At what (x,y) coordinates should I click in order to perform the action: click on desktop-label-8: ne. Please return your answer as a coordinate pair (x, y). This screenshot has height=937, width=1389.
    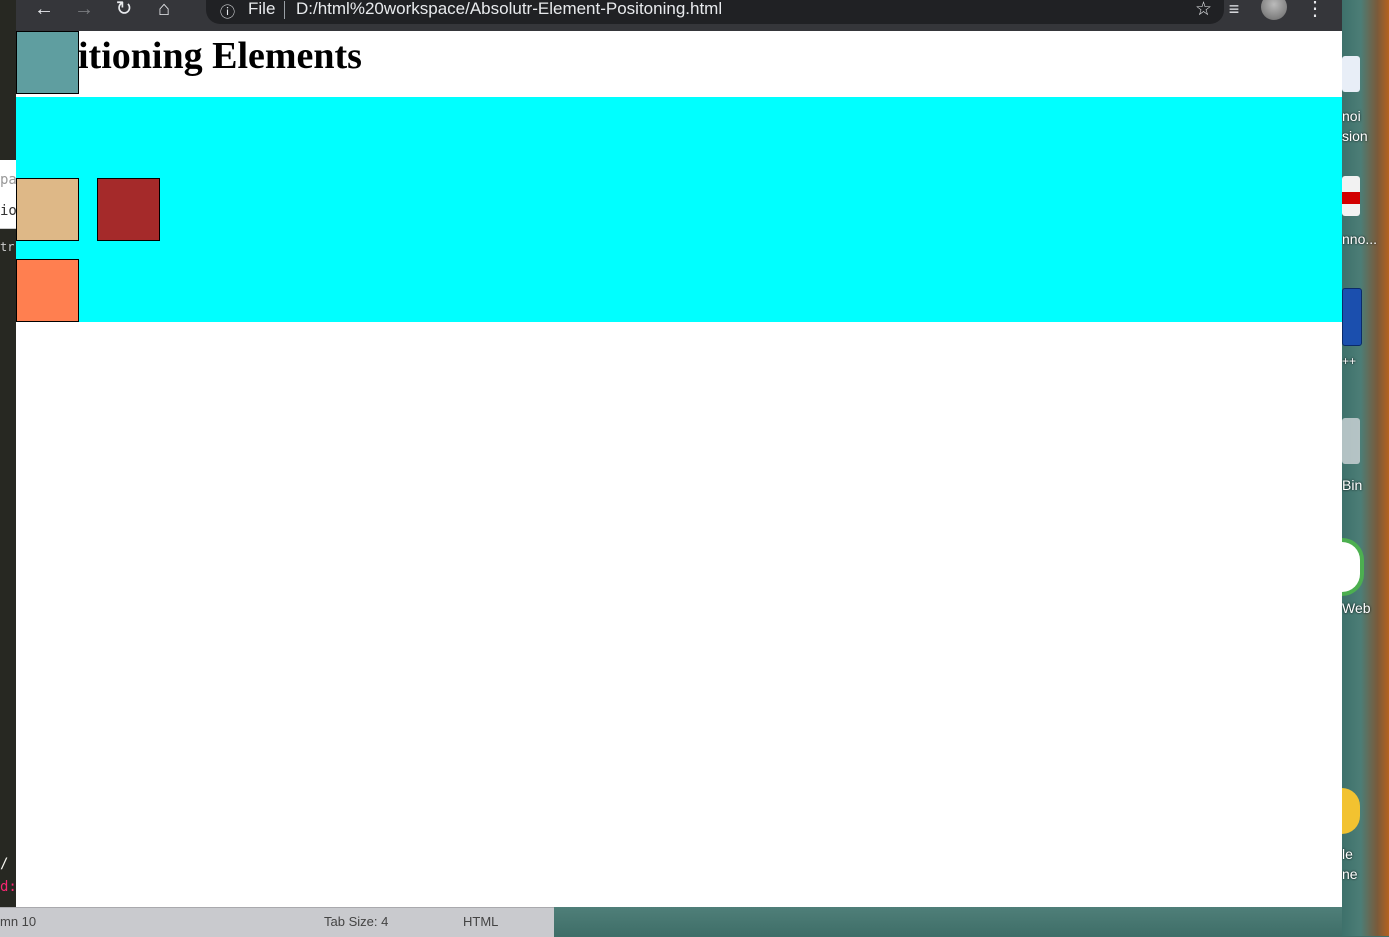
    Looking at the image, I should click on (1365, 874).